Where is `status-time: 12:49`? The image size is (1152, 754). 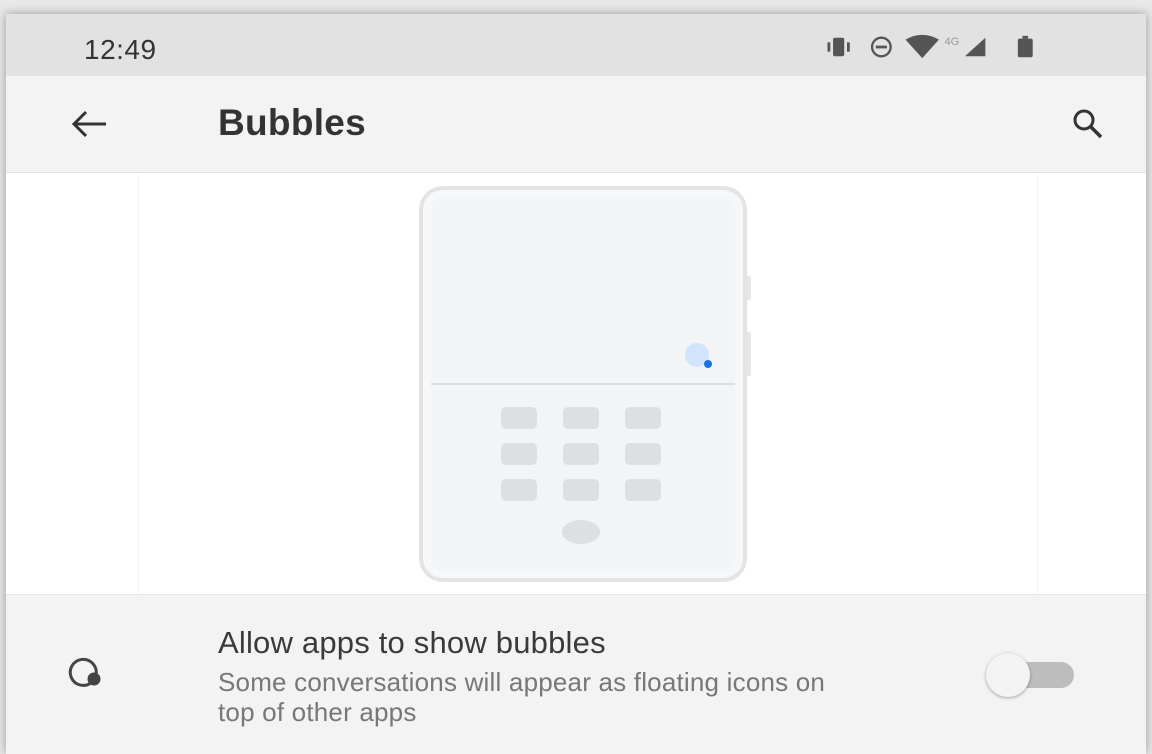
status-time: 12:49 is located at coordinates (120, 49).